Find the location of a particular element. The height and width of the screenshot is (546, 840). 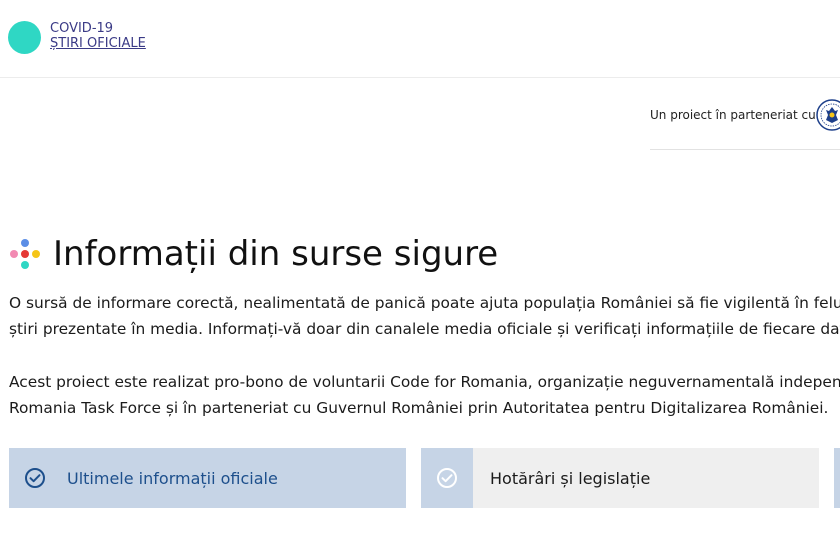

tab-label: Hotărâri și legislație is located at coordinates (570, 478).